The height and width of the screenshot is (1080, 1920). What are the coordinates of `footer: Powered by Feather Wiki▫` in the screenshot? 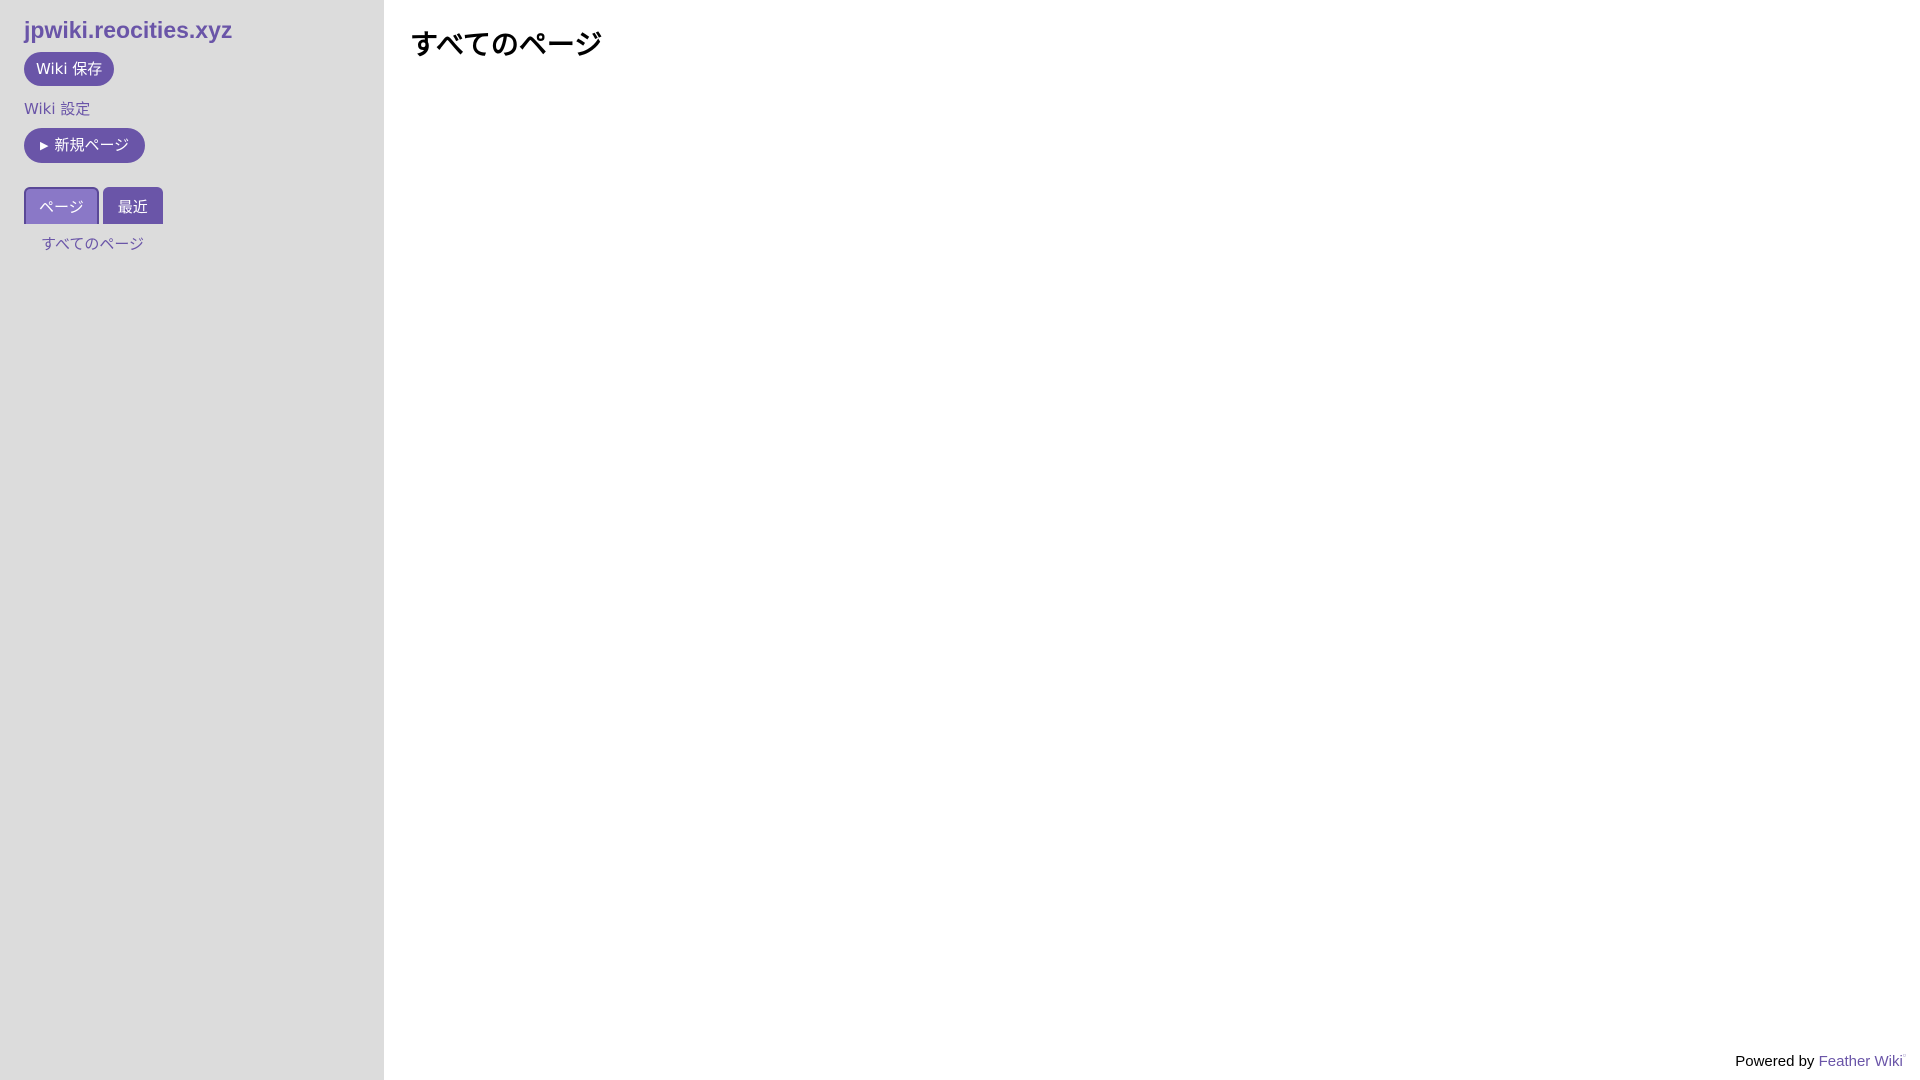 It's located at (1820, 1058).